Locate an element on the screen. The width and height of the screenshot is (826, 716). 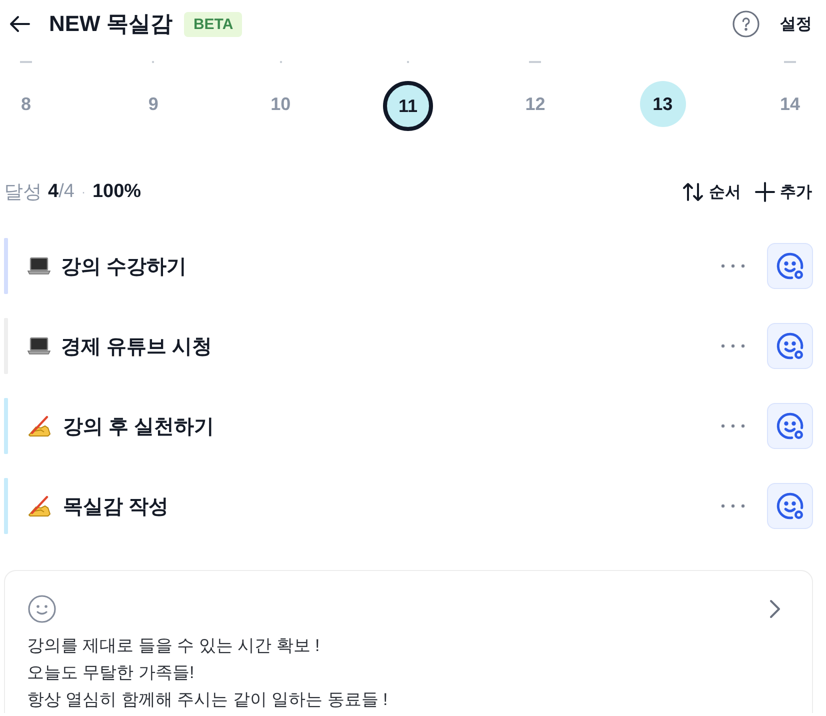
help-button is located at coordinates (746, 24).